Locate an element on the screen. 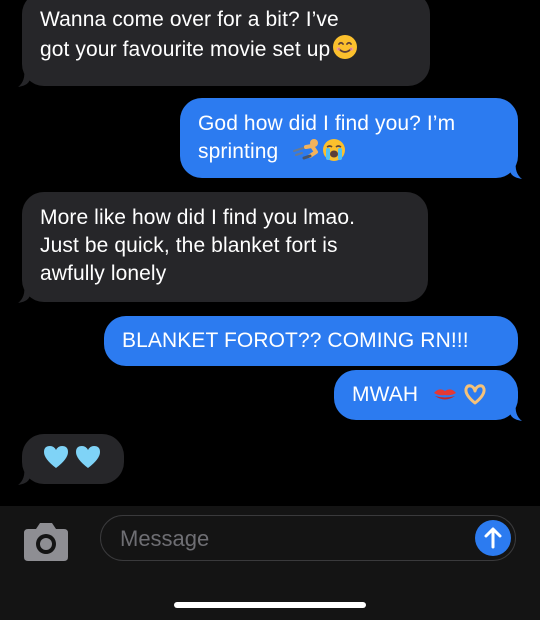 This screenshot has width=540, height=620. smiling-face-icon is located at coordinates (345, 51).